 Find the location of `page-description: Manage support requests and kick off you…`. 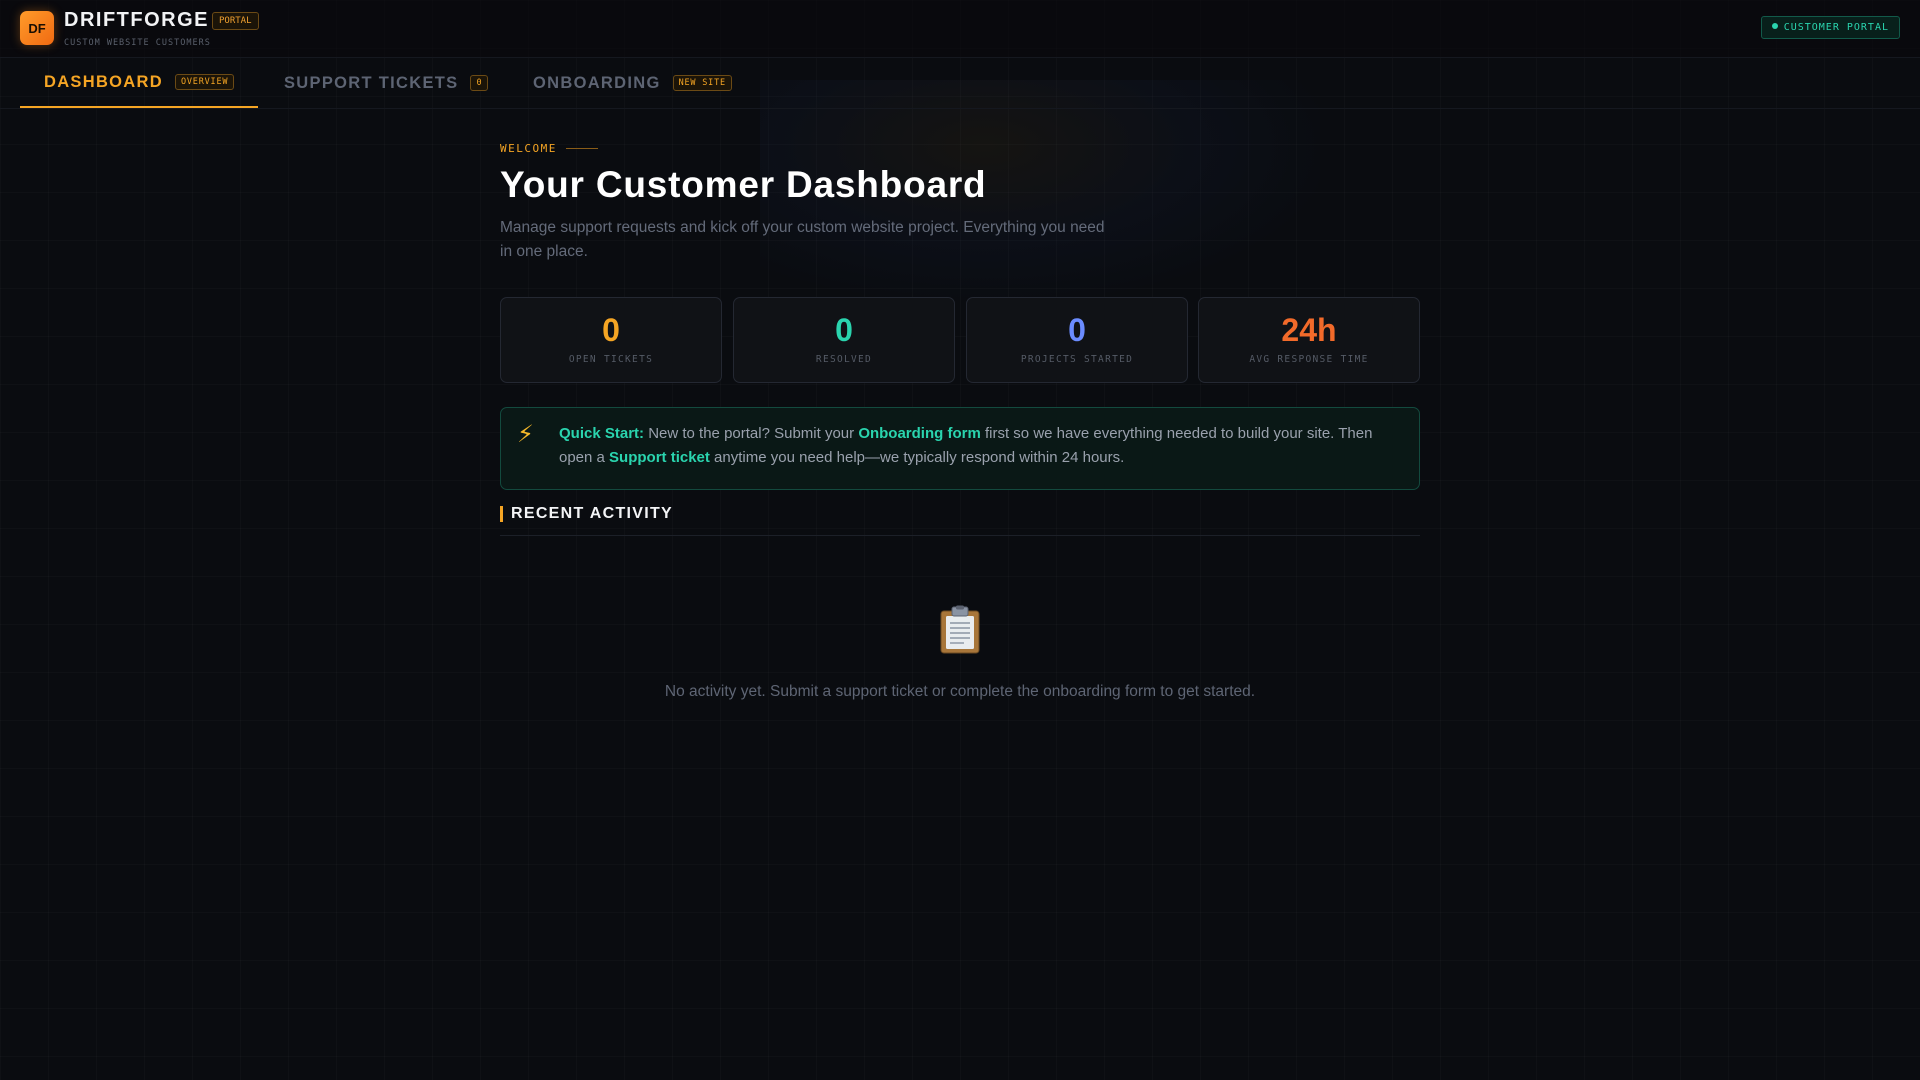

page-description: Manage support requests and kick off you… is located at coordinates (802, 239).